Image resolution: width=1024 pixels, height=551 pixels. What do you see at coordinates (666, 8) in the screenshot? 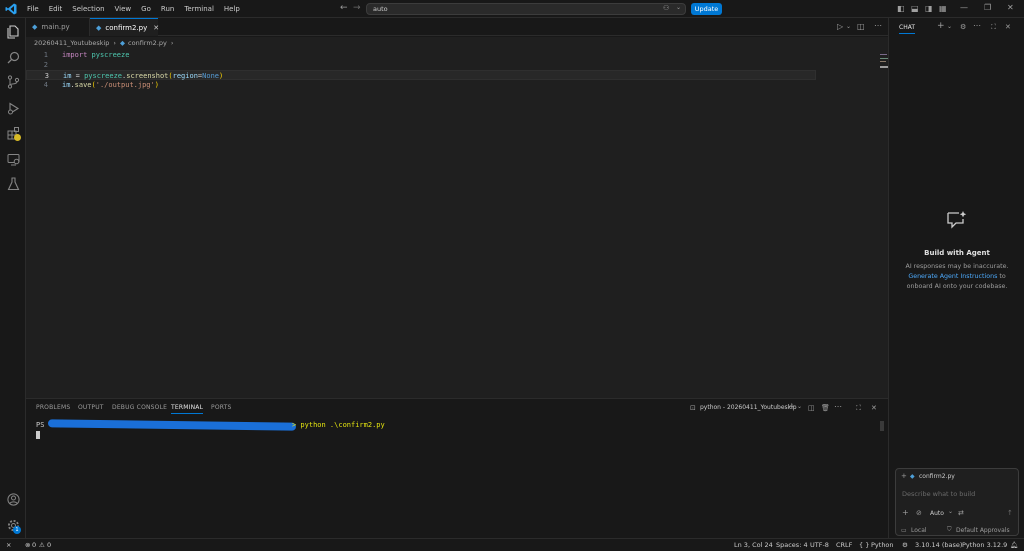
I see `copilot-icon: ⚇` at bounding box center [666, 8].